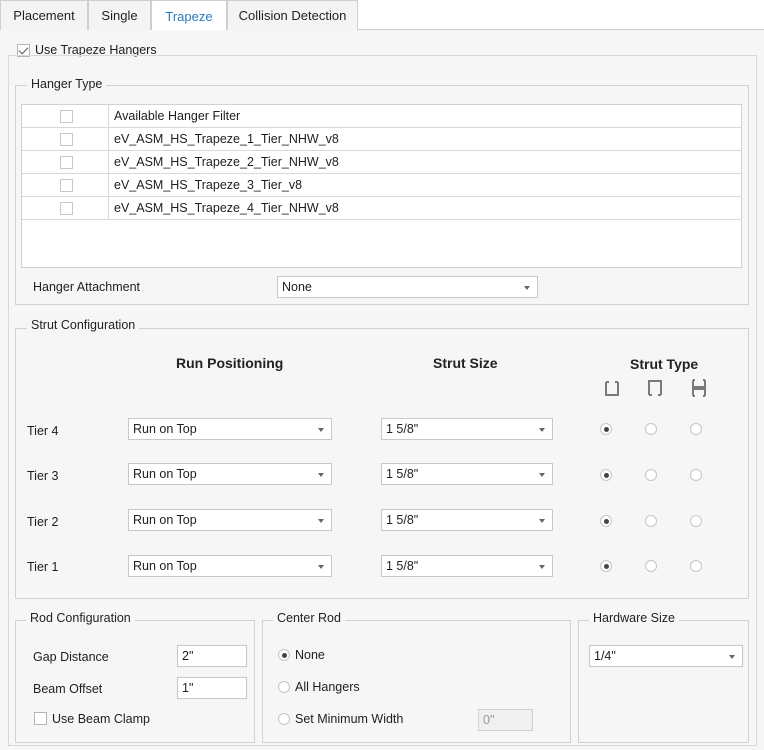 The image size is (764, 750). Describe the element at coordinates (71, 657) in the screenshot. I see `gap-distance-label: Gap Distance` at that location.